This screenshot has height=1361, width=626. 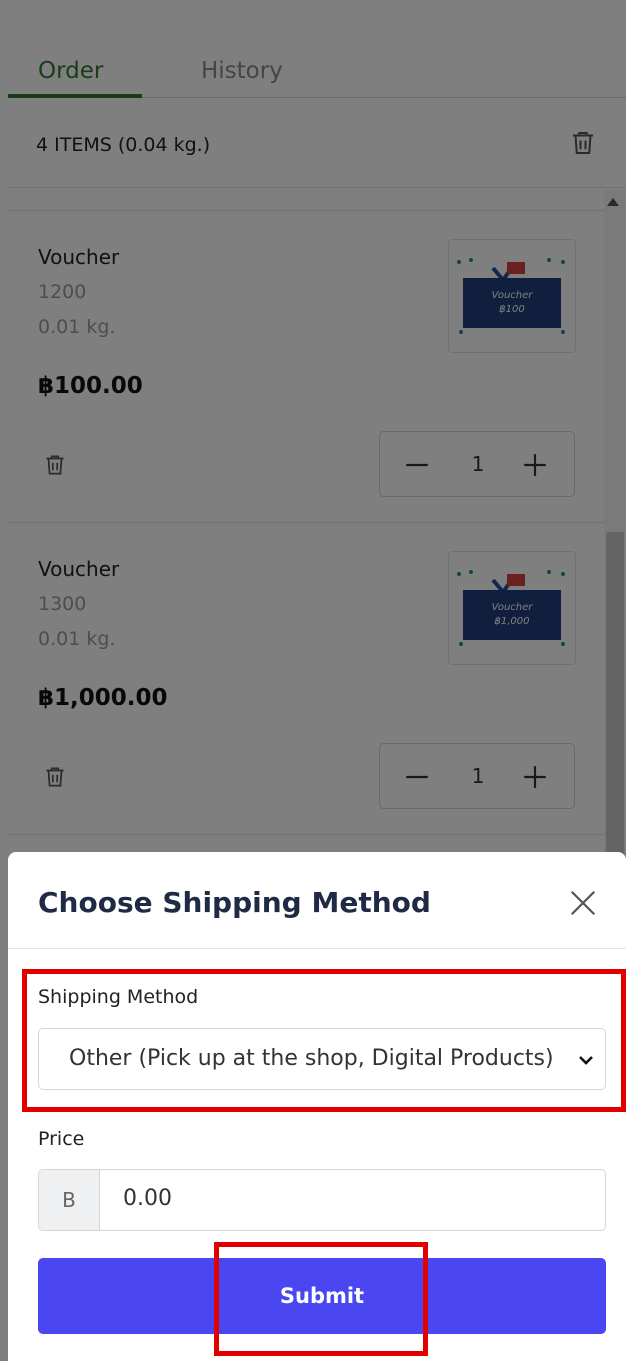 I want to click on close-icon, so click(x=583, y=903).